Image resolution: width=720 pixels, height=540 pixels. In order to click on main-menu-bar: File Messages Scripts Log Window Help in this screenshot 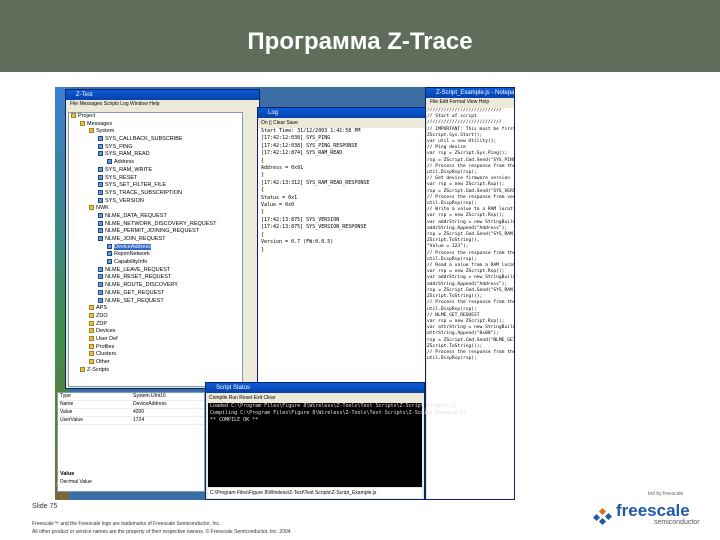, I will do `click(162, 104)`.